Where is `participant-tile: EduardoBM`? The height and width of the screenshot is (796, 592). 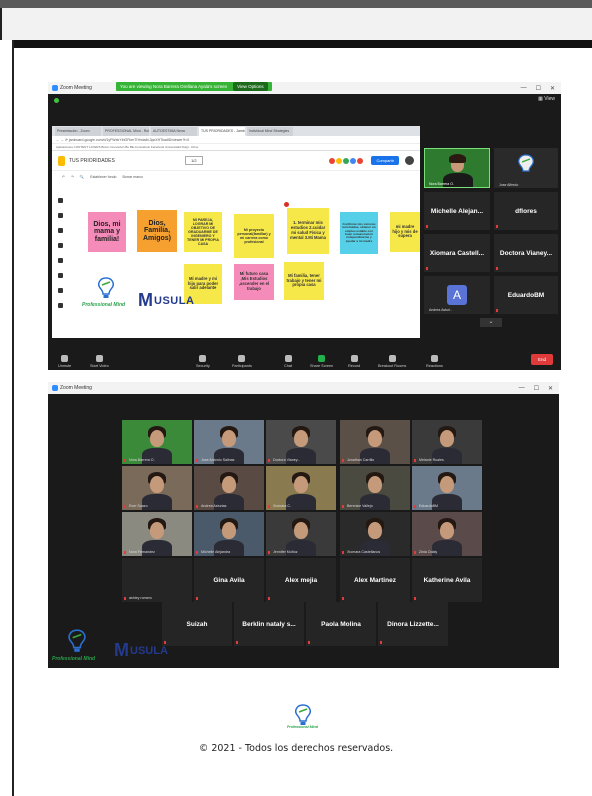
participant-tile: EduardoBM is located at coordinates (526, 295).